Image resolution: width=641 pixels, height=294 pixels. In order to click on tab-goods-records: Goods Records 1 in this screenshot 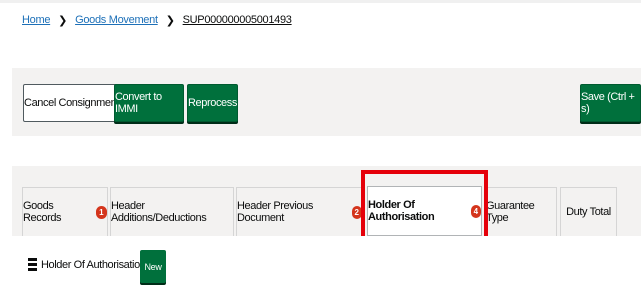, I will do `click(65, 211)`.